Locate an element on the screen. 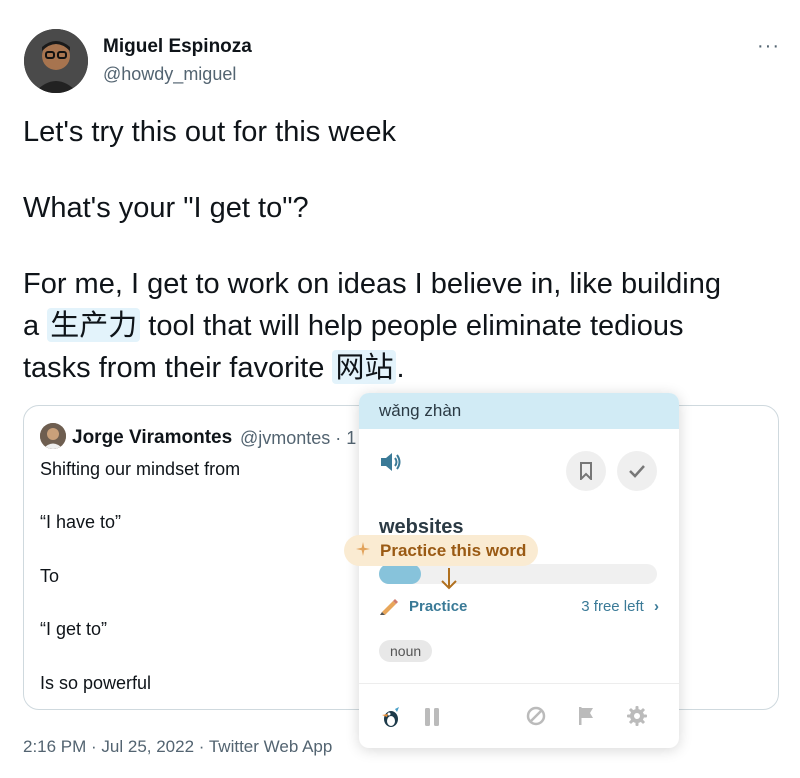 The height and width of the screenshot is (778, 800). quoted-text-line: “I get to” is located at coordinates (74, 629).